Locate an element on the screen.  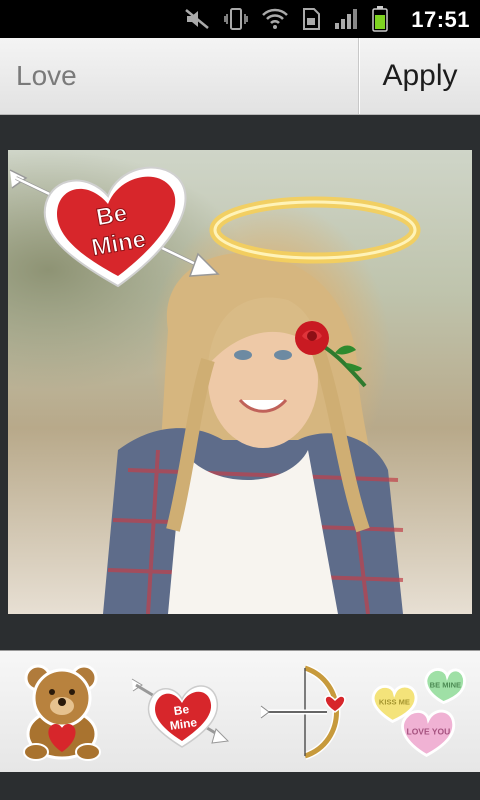
action-bar: Love Apply is located at coordinates (240, 76).